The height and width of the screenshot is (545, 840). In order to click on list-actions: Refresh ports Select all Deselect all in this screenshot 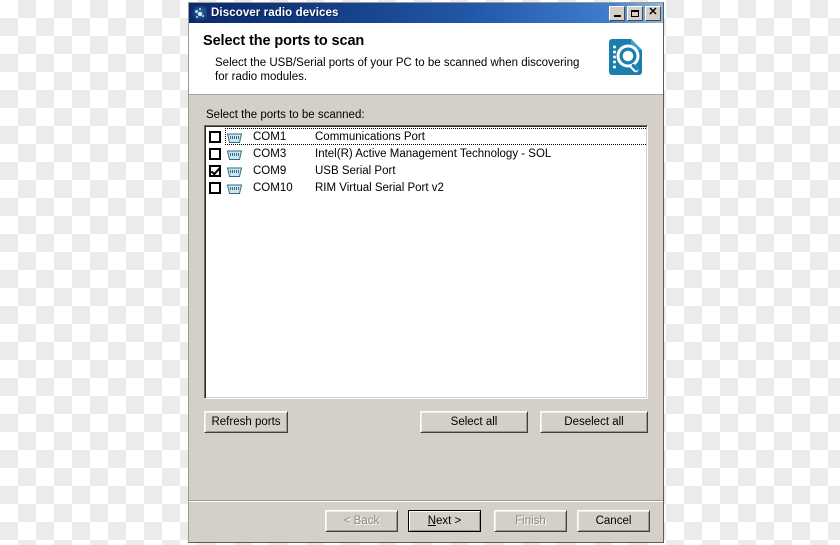, I will do `click(426, 422)`.